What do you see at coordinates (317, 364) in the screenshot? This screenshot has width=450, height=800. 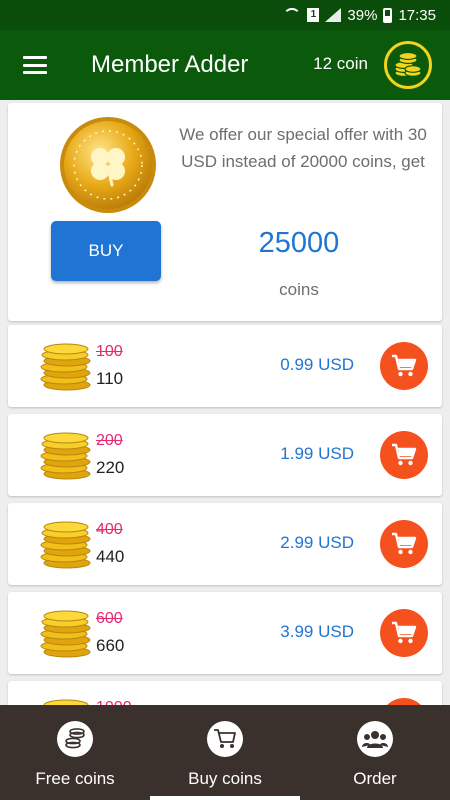 I see `package-price: 0.99 USD` at bounding box center [317, 364].